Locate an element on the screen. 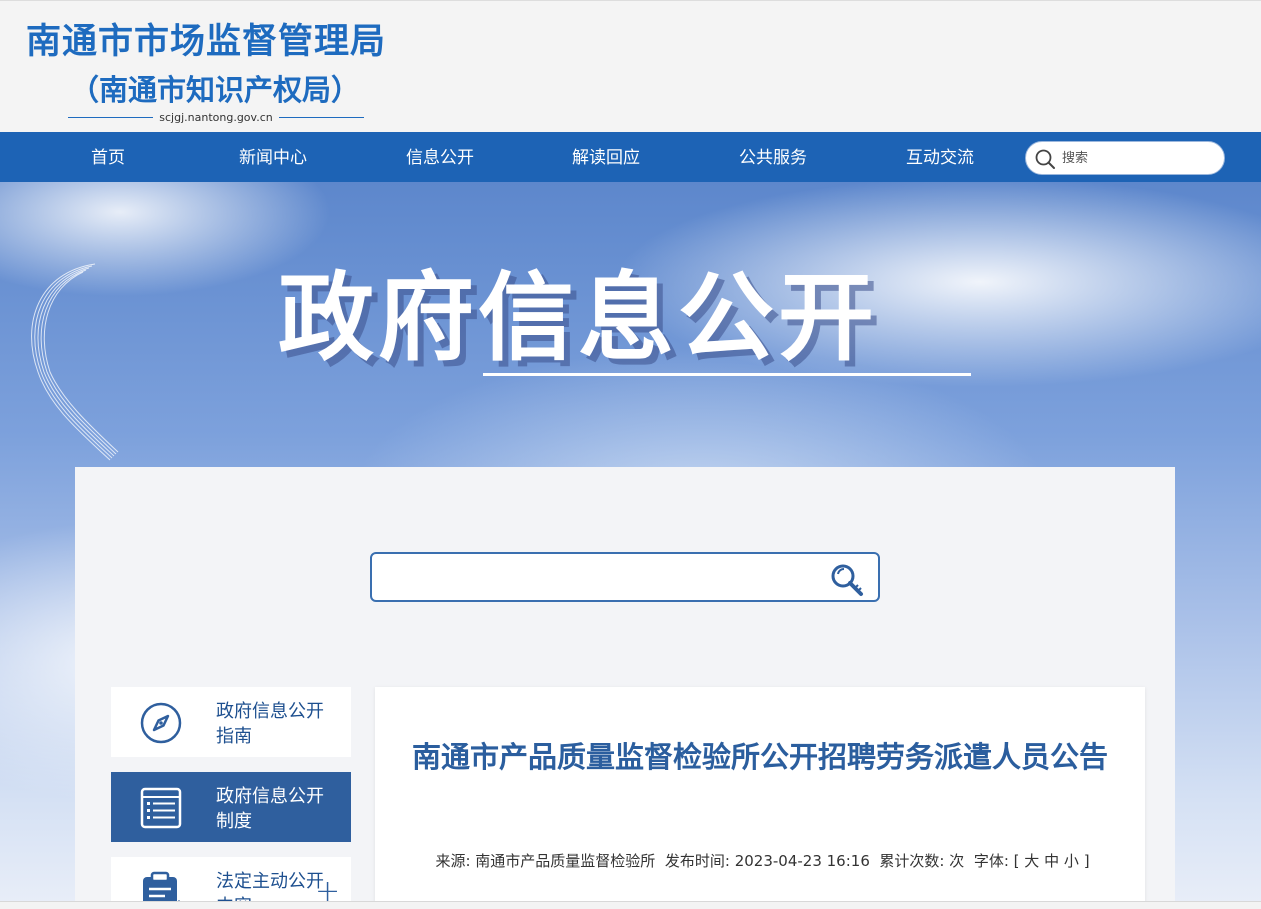 The image size is (1261, 909). publish-time-value: 2023-04-23 16:16 is located at coordinates (802, 861).